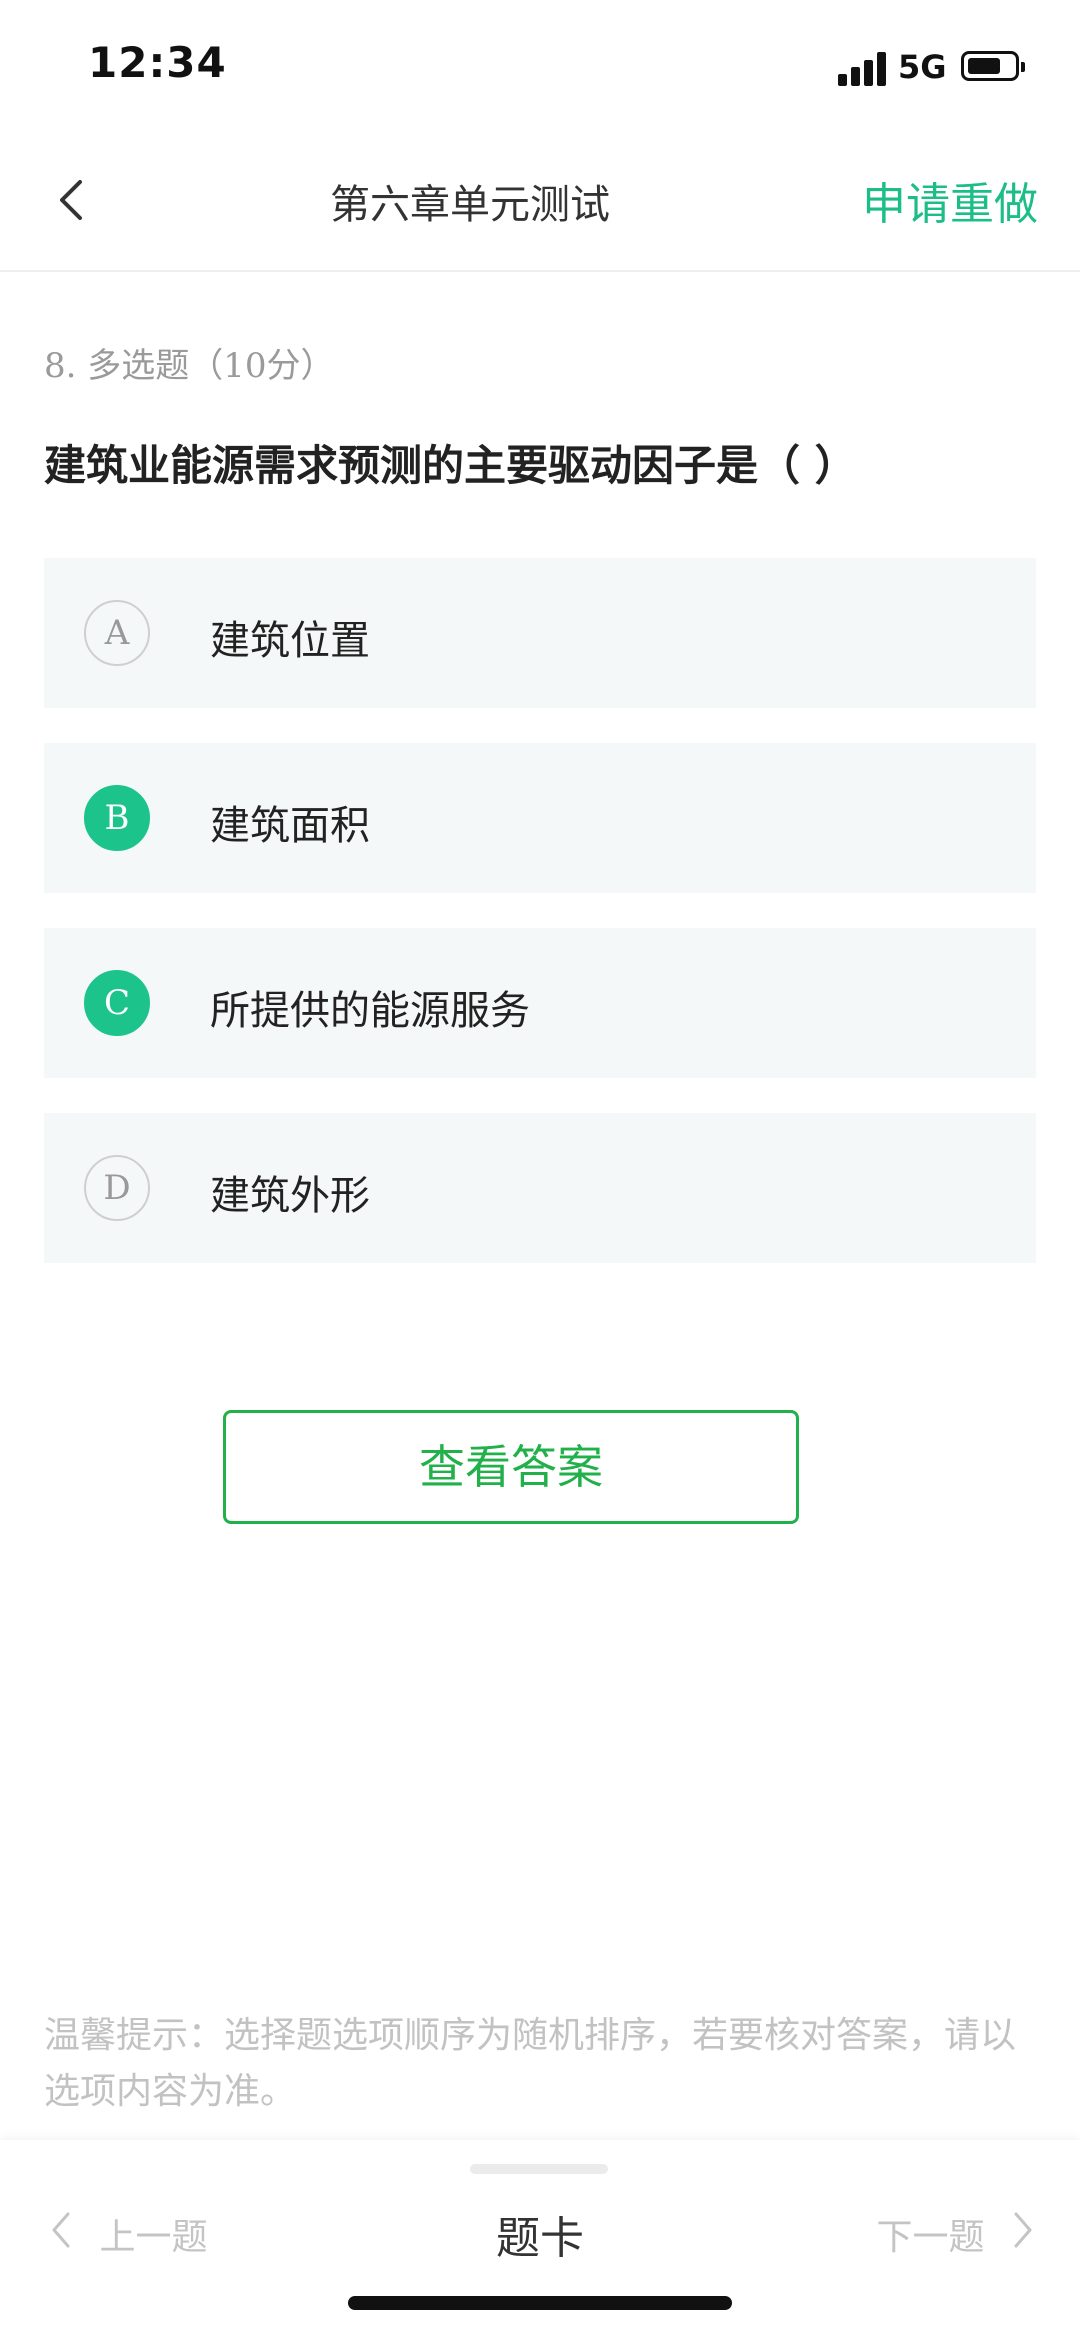 The height and width of the screenshot is (2337, 1080). I want to click on nav-header: 第六章单元测试 申请重做, so click(540, 201).